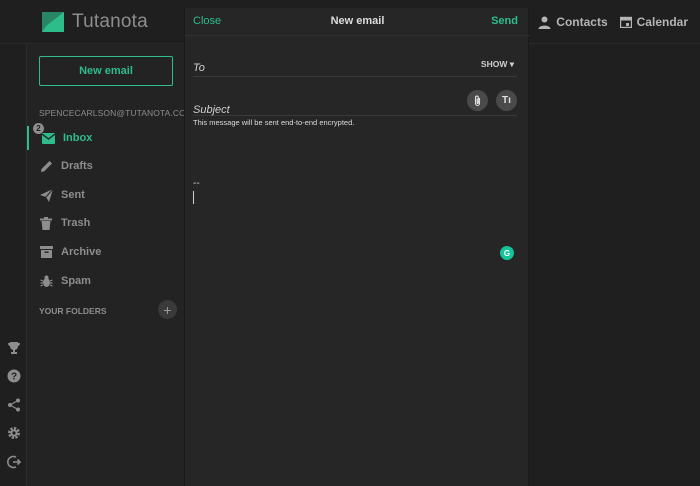 This screenshot has height=486, width=700. I want to click on nav-contacts: Contacts, so click(573, 22).